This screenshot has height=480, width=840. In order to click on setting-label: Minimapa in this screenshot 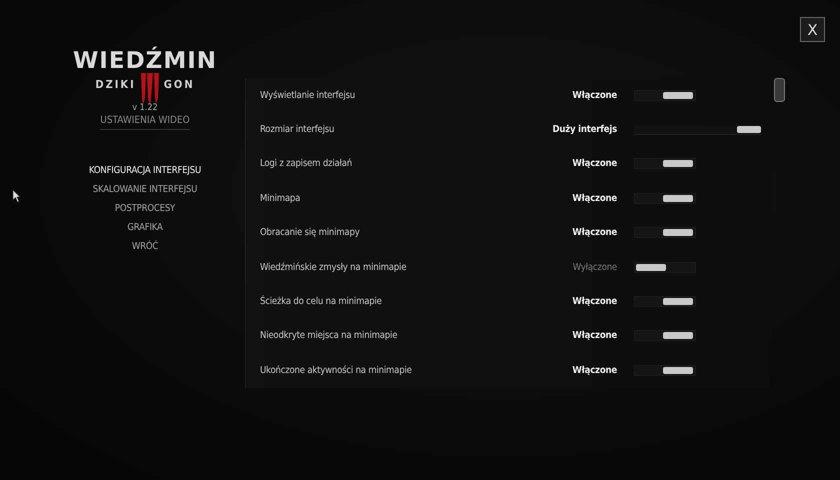, I will do `click(281, 198)`.